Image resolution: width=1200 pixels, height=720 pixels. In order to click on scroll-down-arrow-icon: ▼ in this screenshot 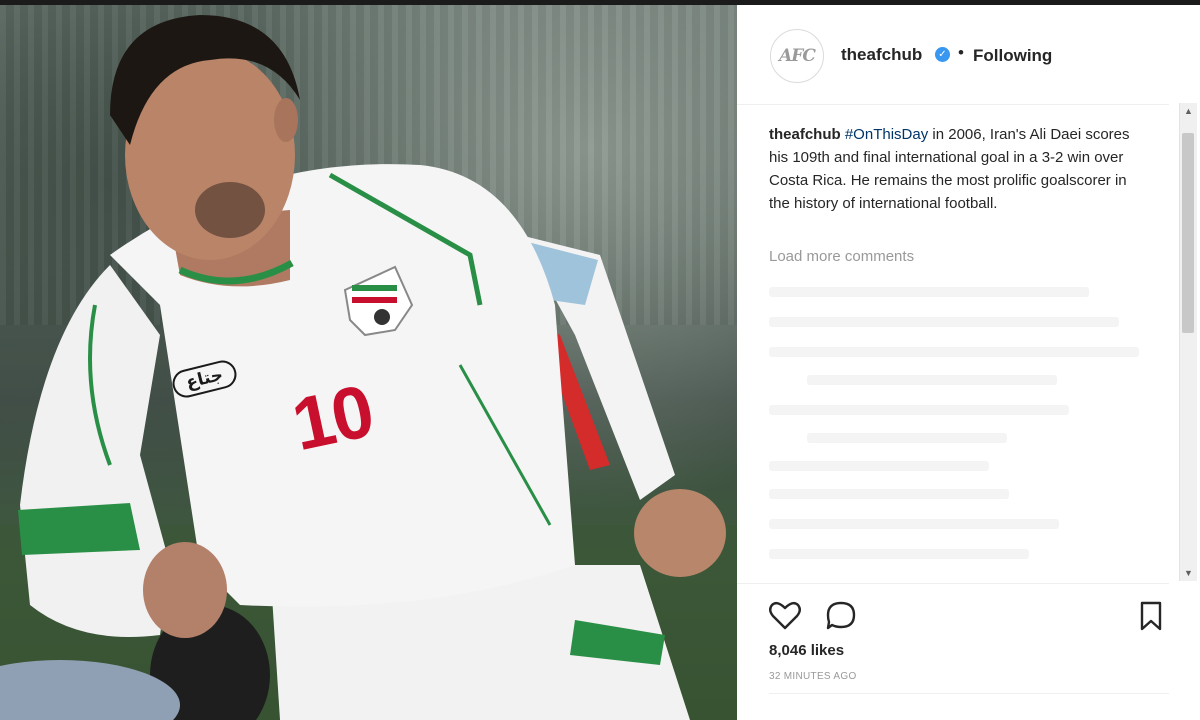, I will do `click(1188, 573)`.